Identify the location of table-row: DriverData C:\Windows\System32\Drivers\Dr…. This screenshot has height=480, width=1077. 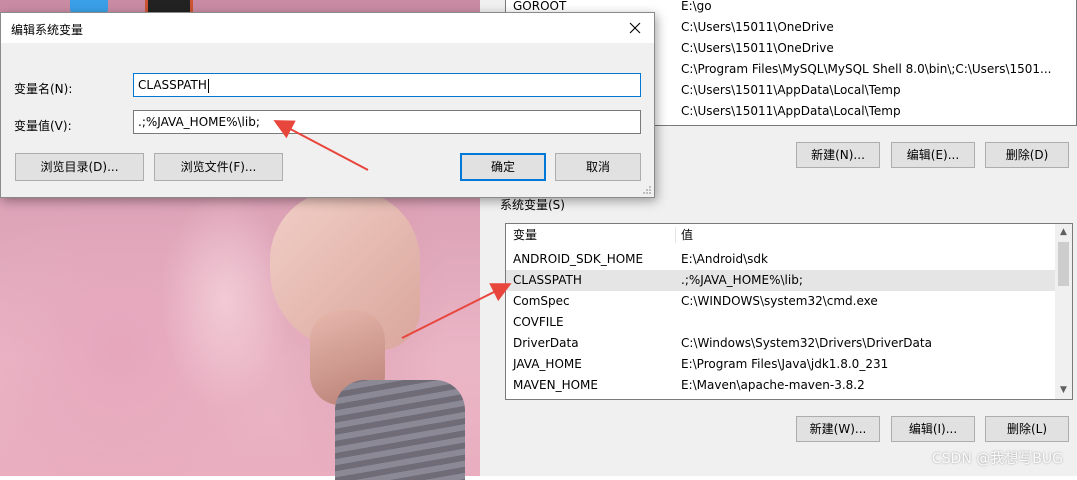
(789, 343).